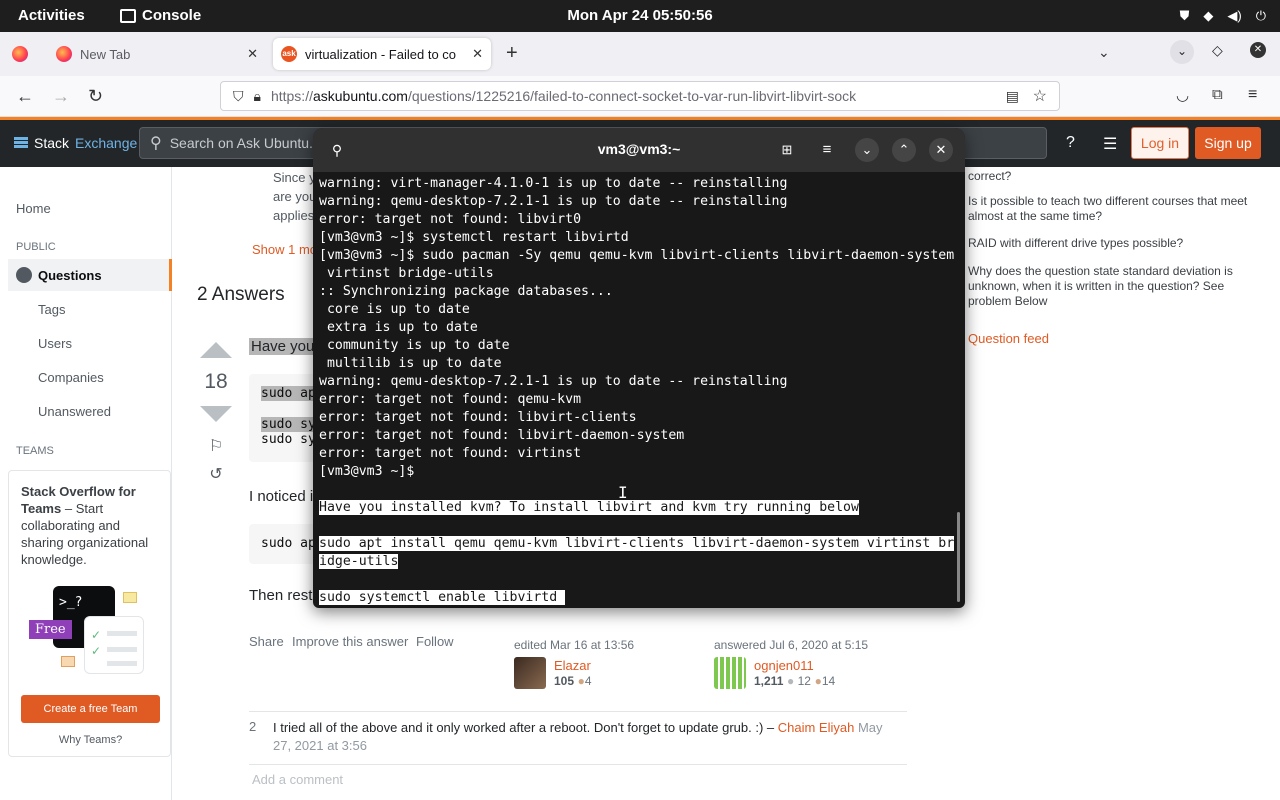 The height and width of the screenshot is (800, 1280). I want to click on firefox-icon, so click(20, 54).